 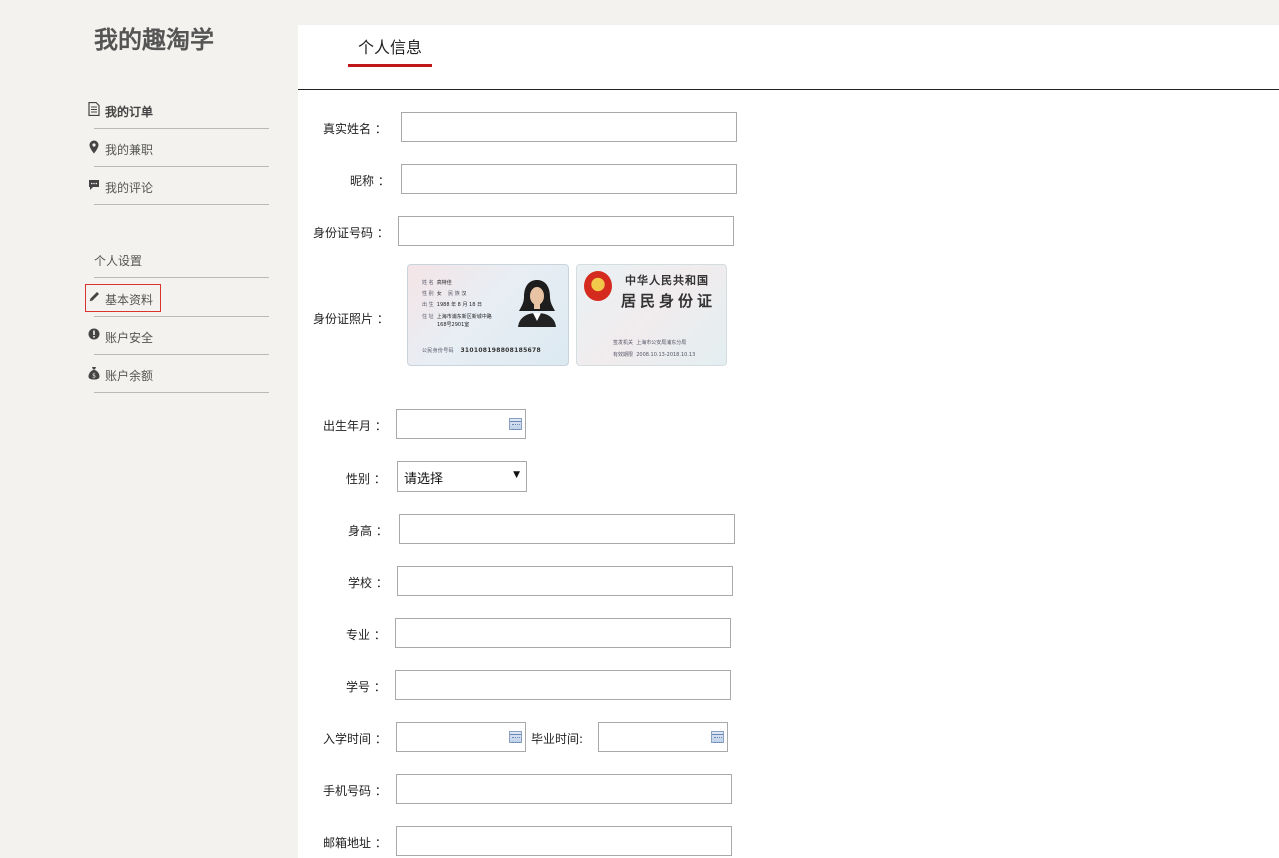 What do you see at coordinates (428, 283) in the screenshot?
I see `id-name-key: 姓 名` at bounding box center [428, 283].